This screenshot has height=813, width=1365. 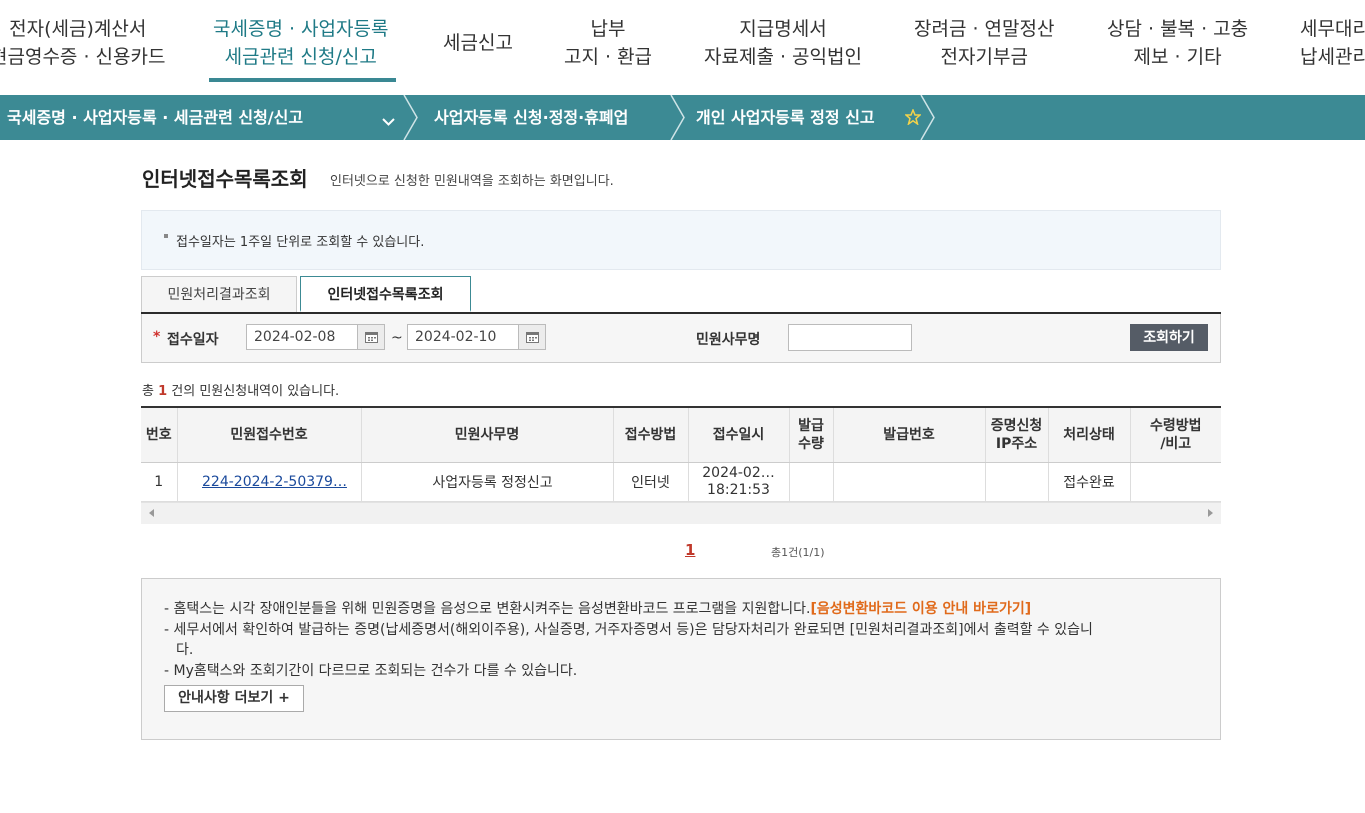 What do you see at coordinates (984, 29) in the screenshot?
I see `nav-line1: 장려금 · 연말정산` at bounding box center [984, 29].